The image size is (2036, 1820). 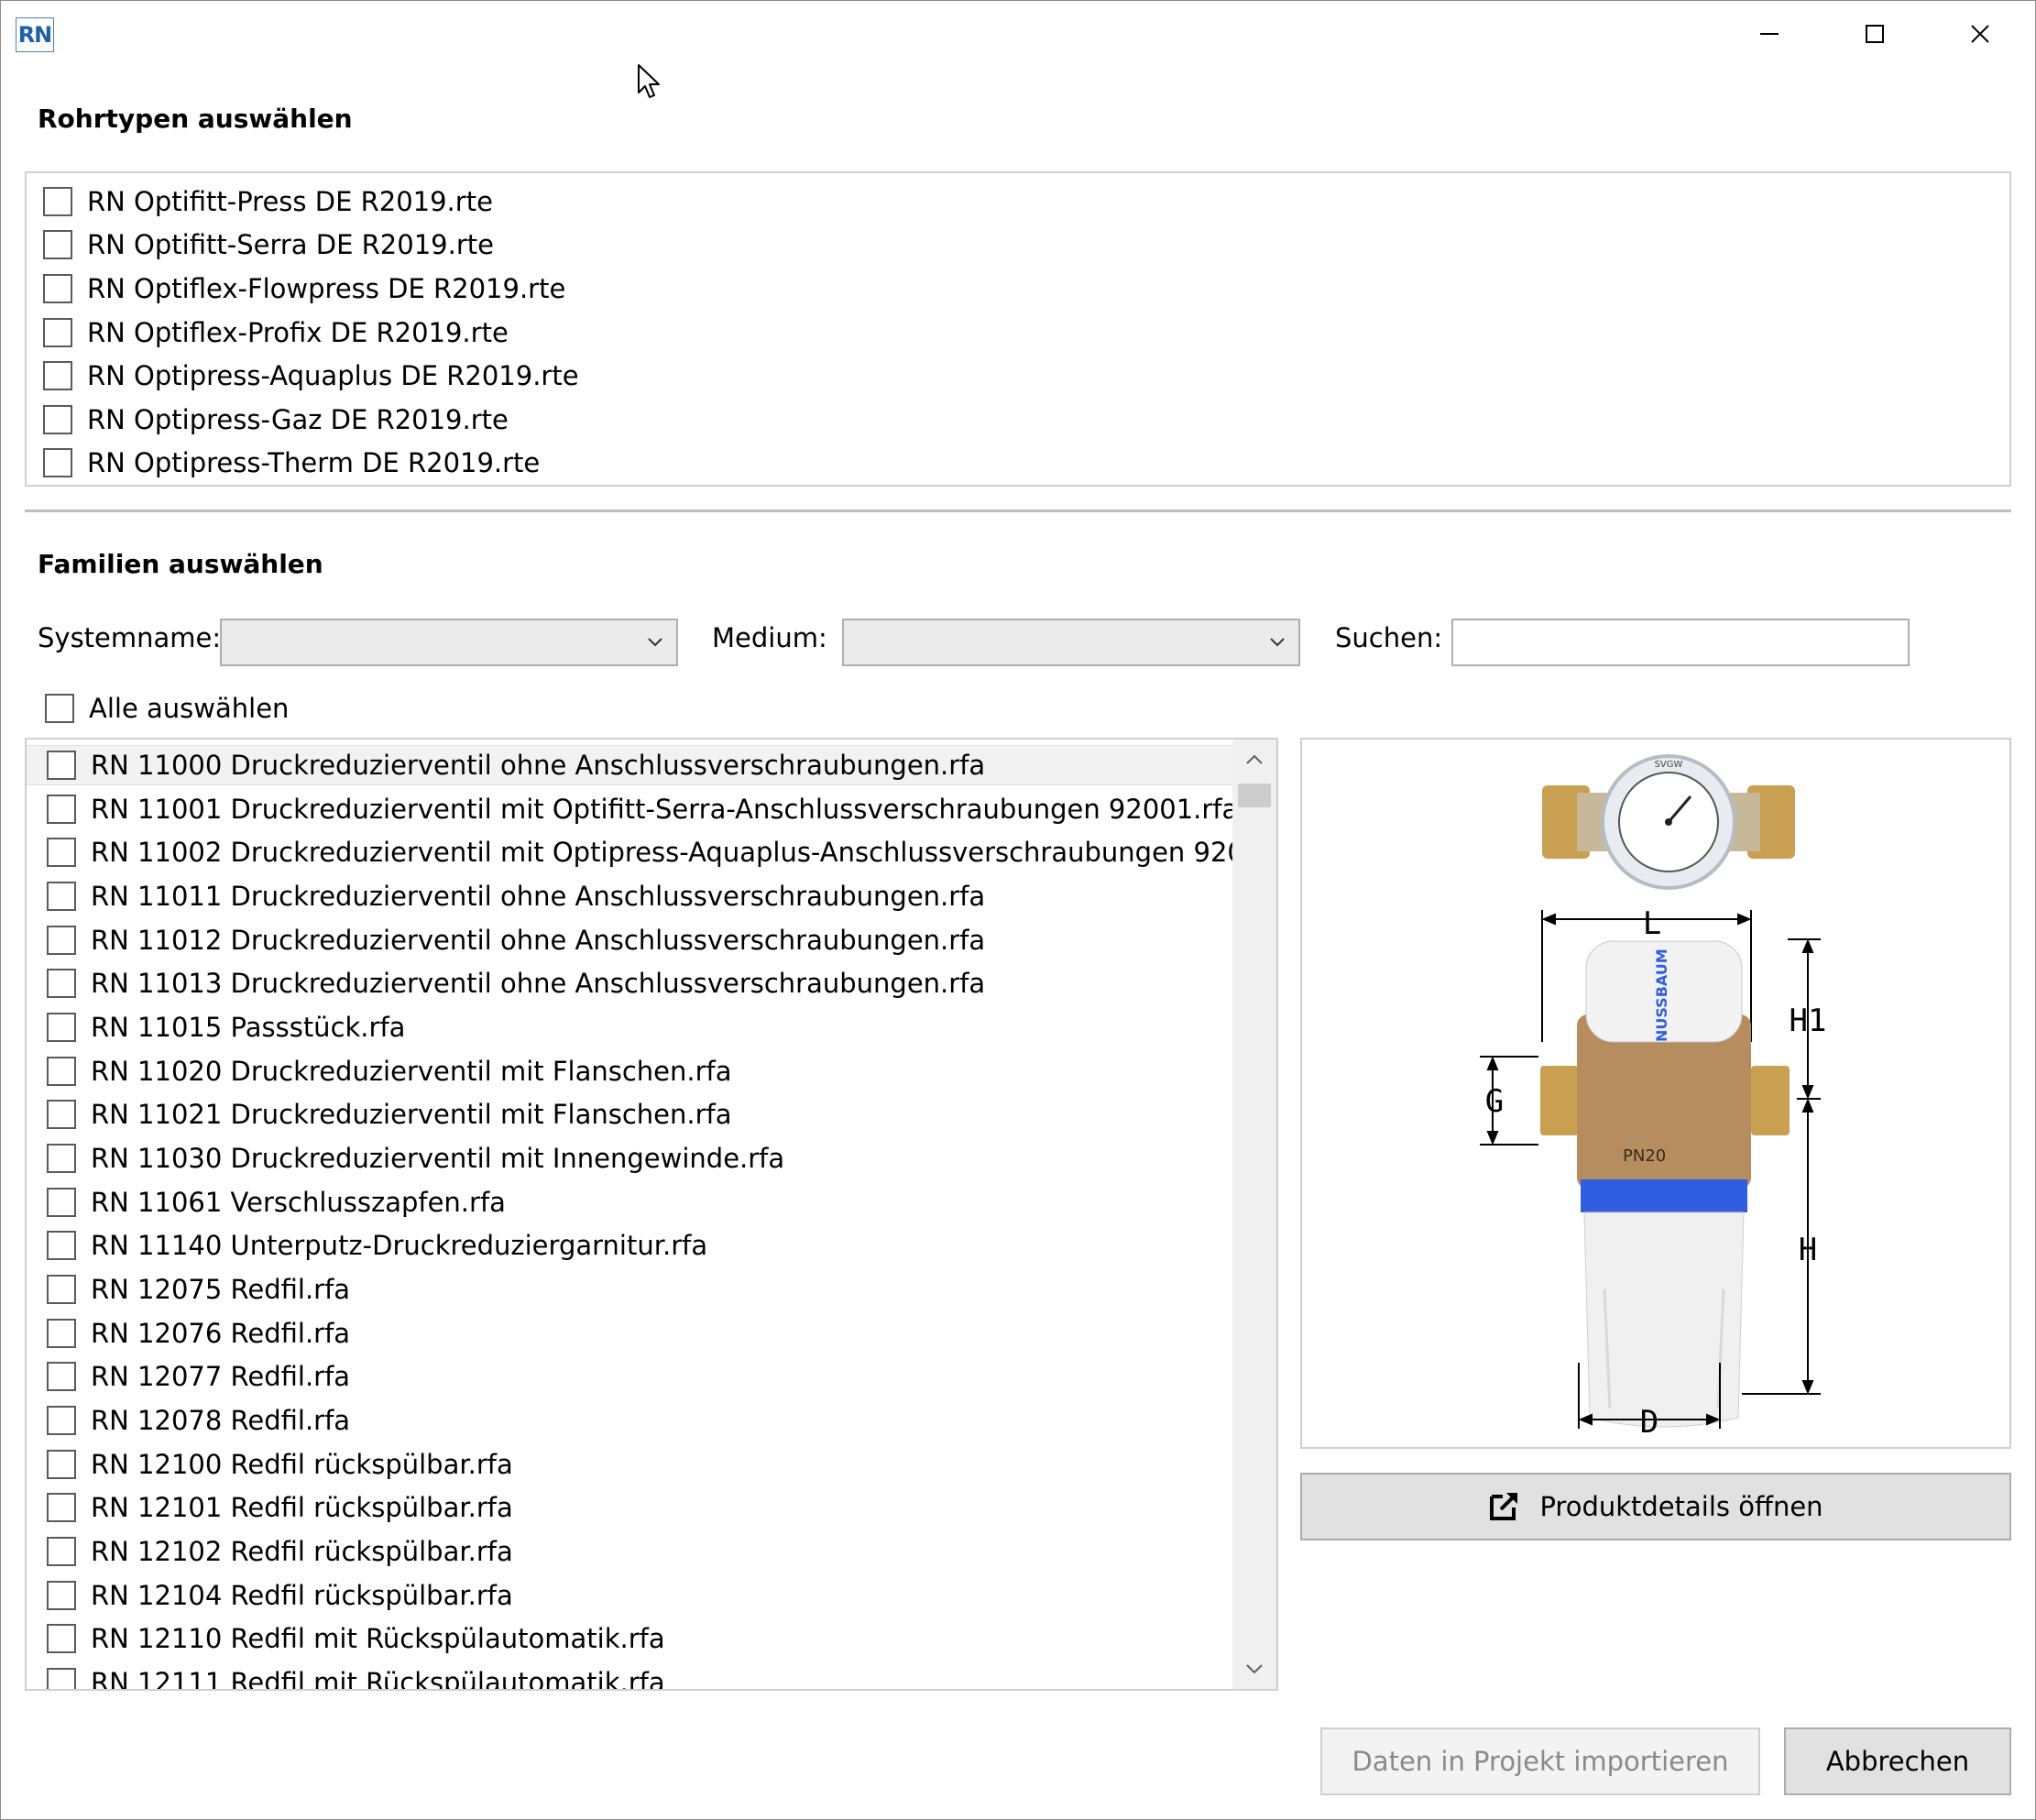 I want to click on scroll-down-button, so click(x=1254, y=1669).